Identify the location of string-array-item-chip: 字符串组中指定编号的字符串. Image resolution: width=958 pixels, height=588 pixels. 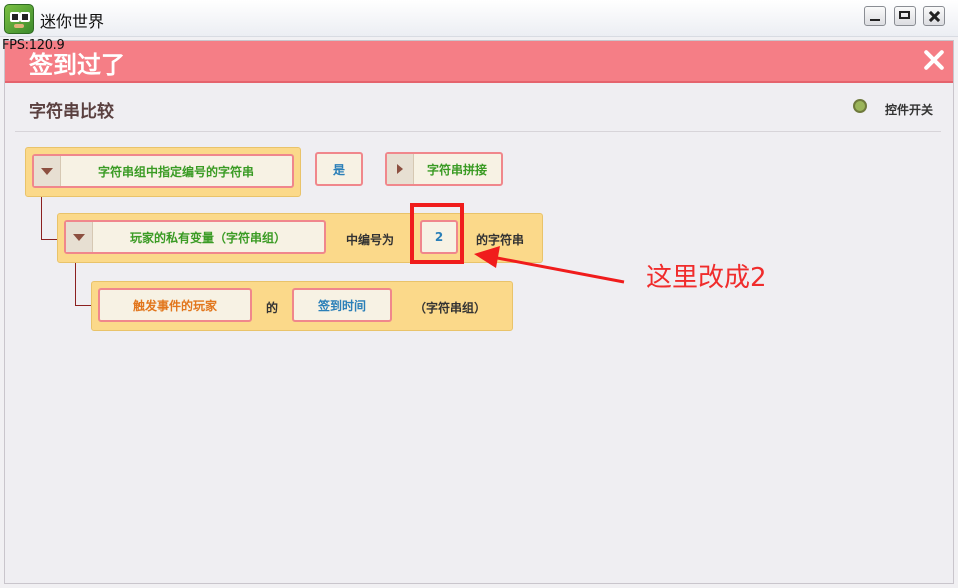
(163, 171).